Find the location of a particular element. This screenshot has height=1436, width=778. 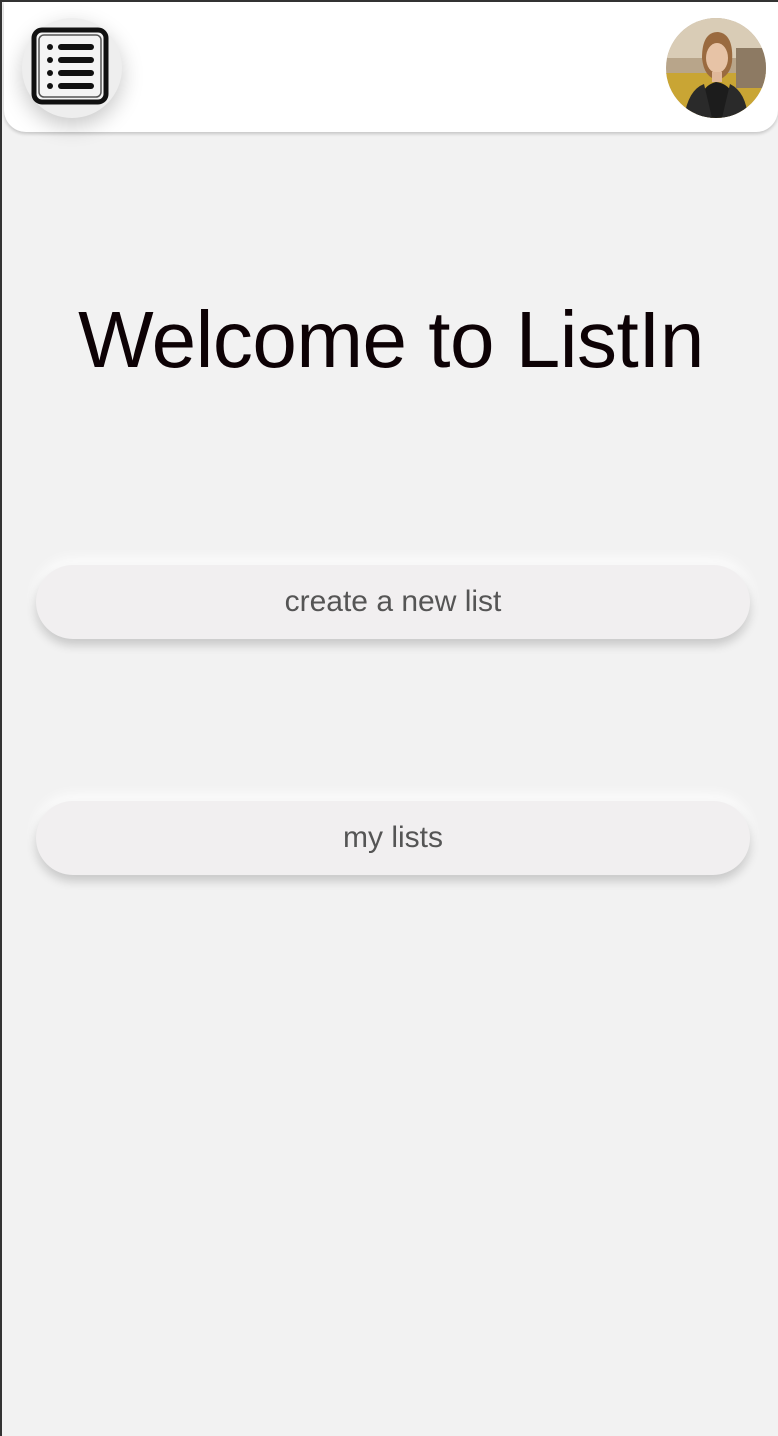

welcome-title: Welcome to ListIn is located at coordinates (391, 339).